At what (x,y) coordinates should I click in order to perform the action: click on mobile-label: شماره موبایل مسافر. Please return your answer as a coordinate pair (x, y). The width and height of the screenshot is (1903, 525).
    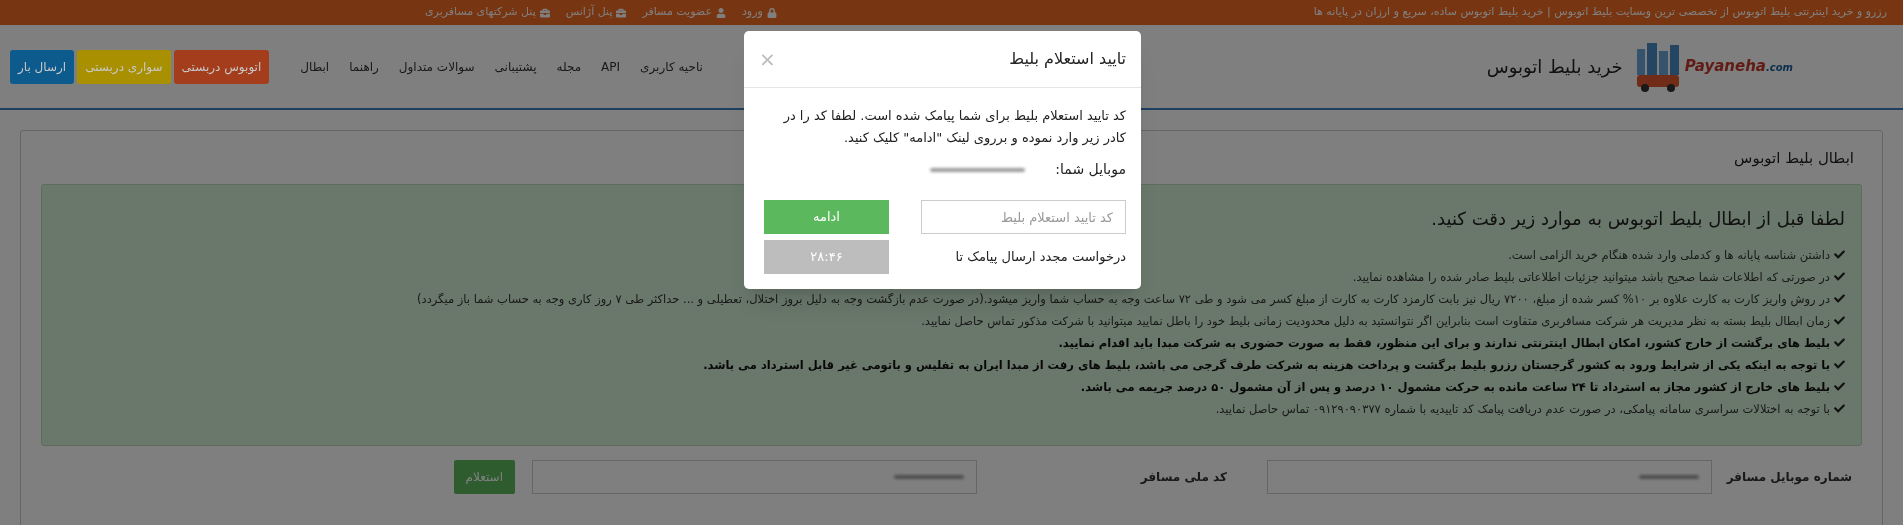
    Looking at the image, I should click on (1788, 477).